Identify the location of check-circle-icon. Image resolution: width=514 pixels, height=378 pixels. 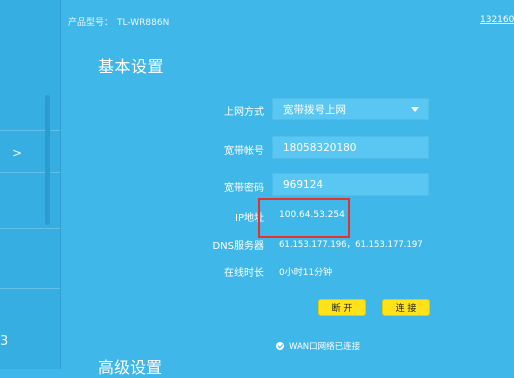
(280, 346).